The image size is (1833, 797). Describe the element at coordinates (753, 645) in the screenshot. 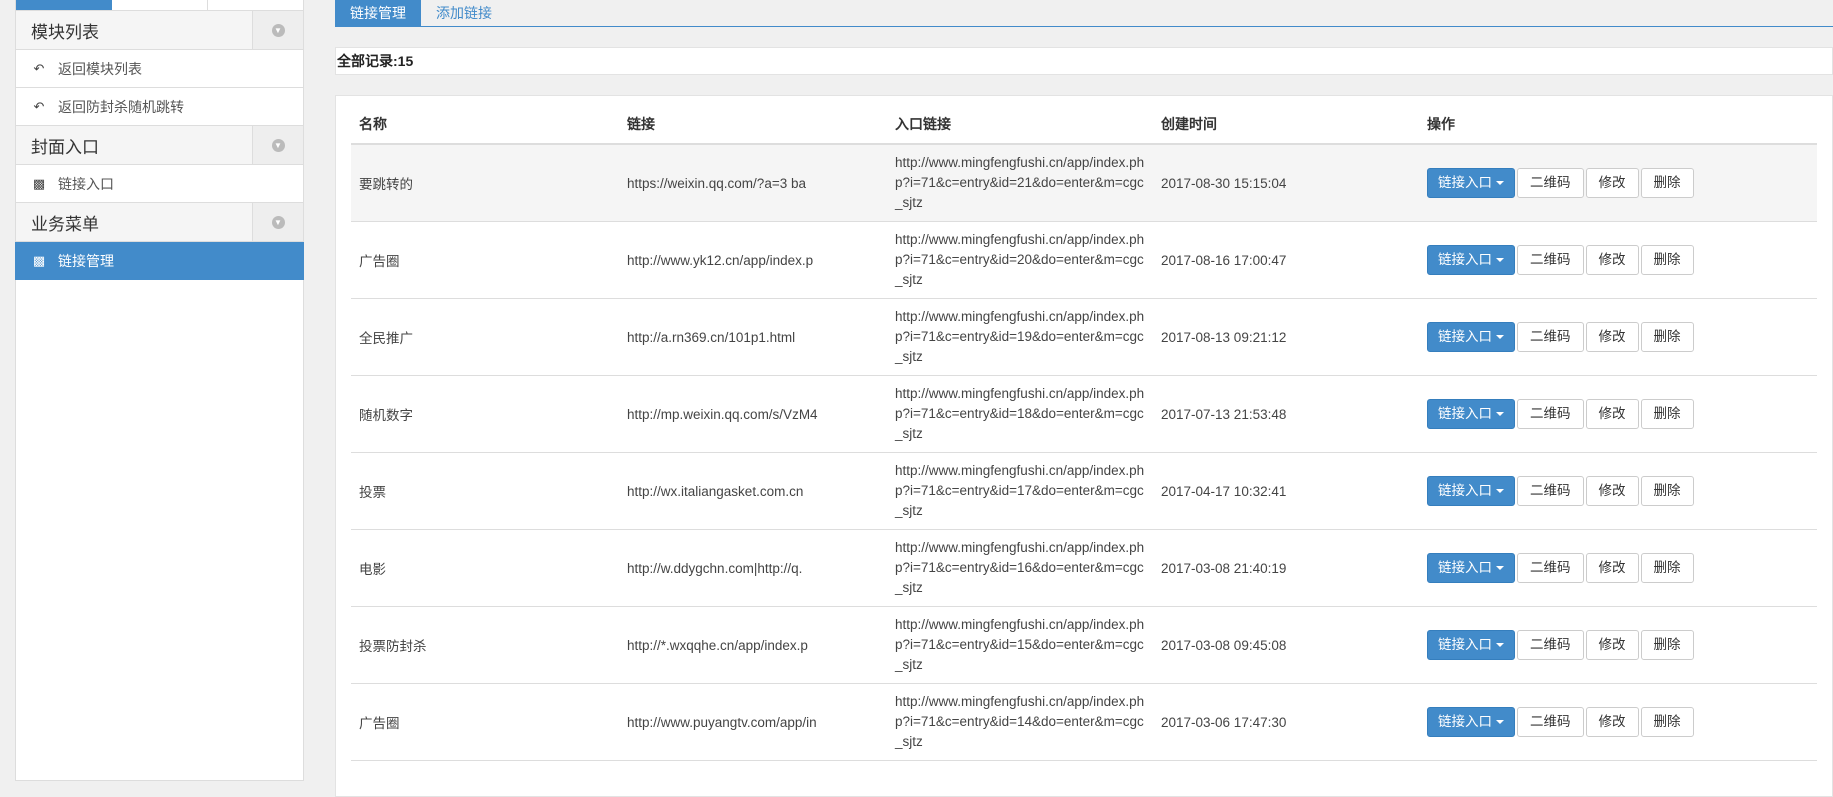

I see `cell-link: http://*.wxqqhe.cn/app/index.p` at that location.